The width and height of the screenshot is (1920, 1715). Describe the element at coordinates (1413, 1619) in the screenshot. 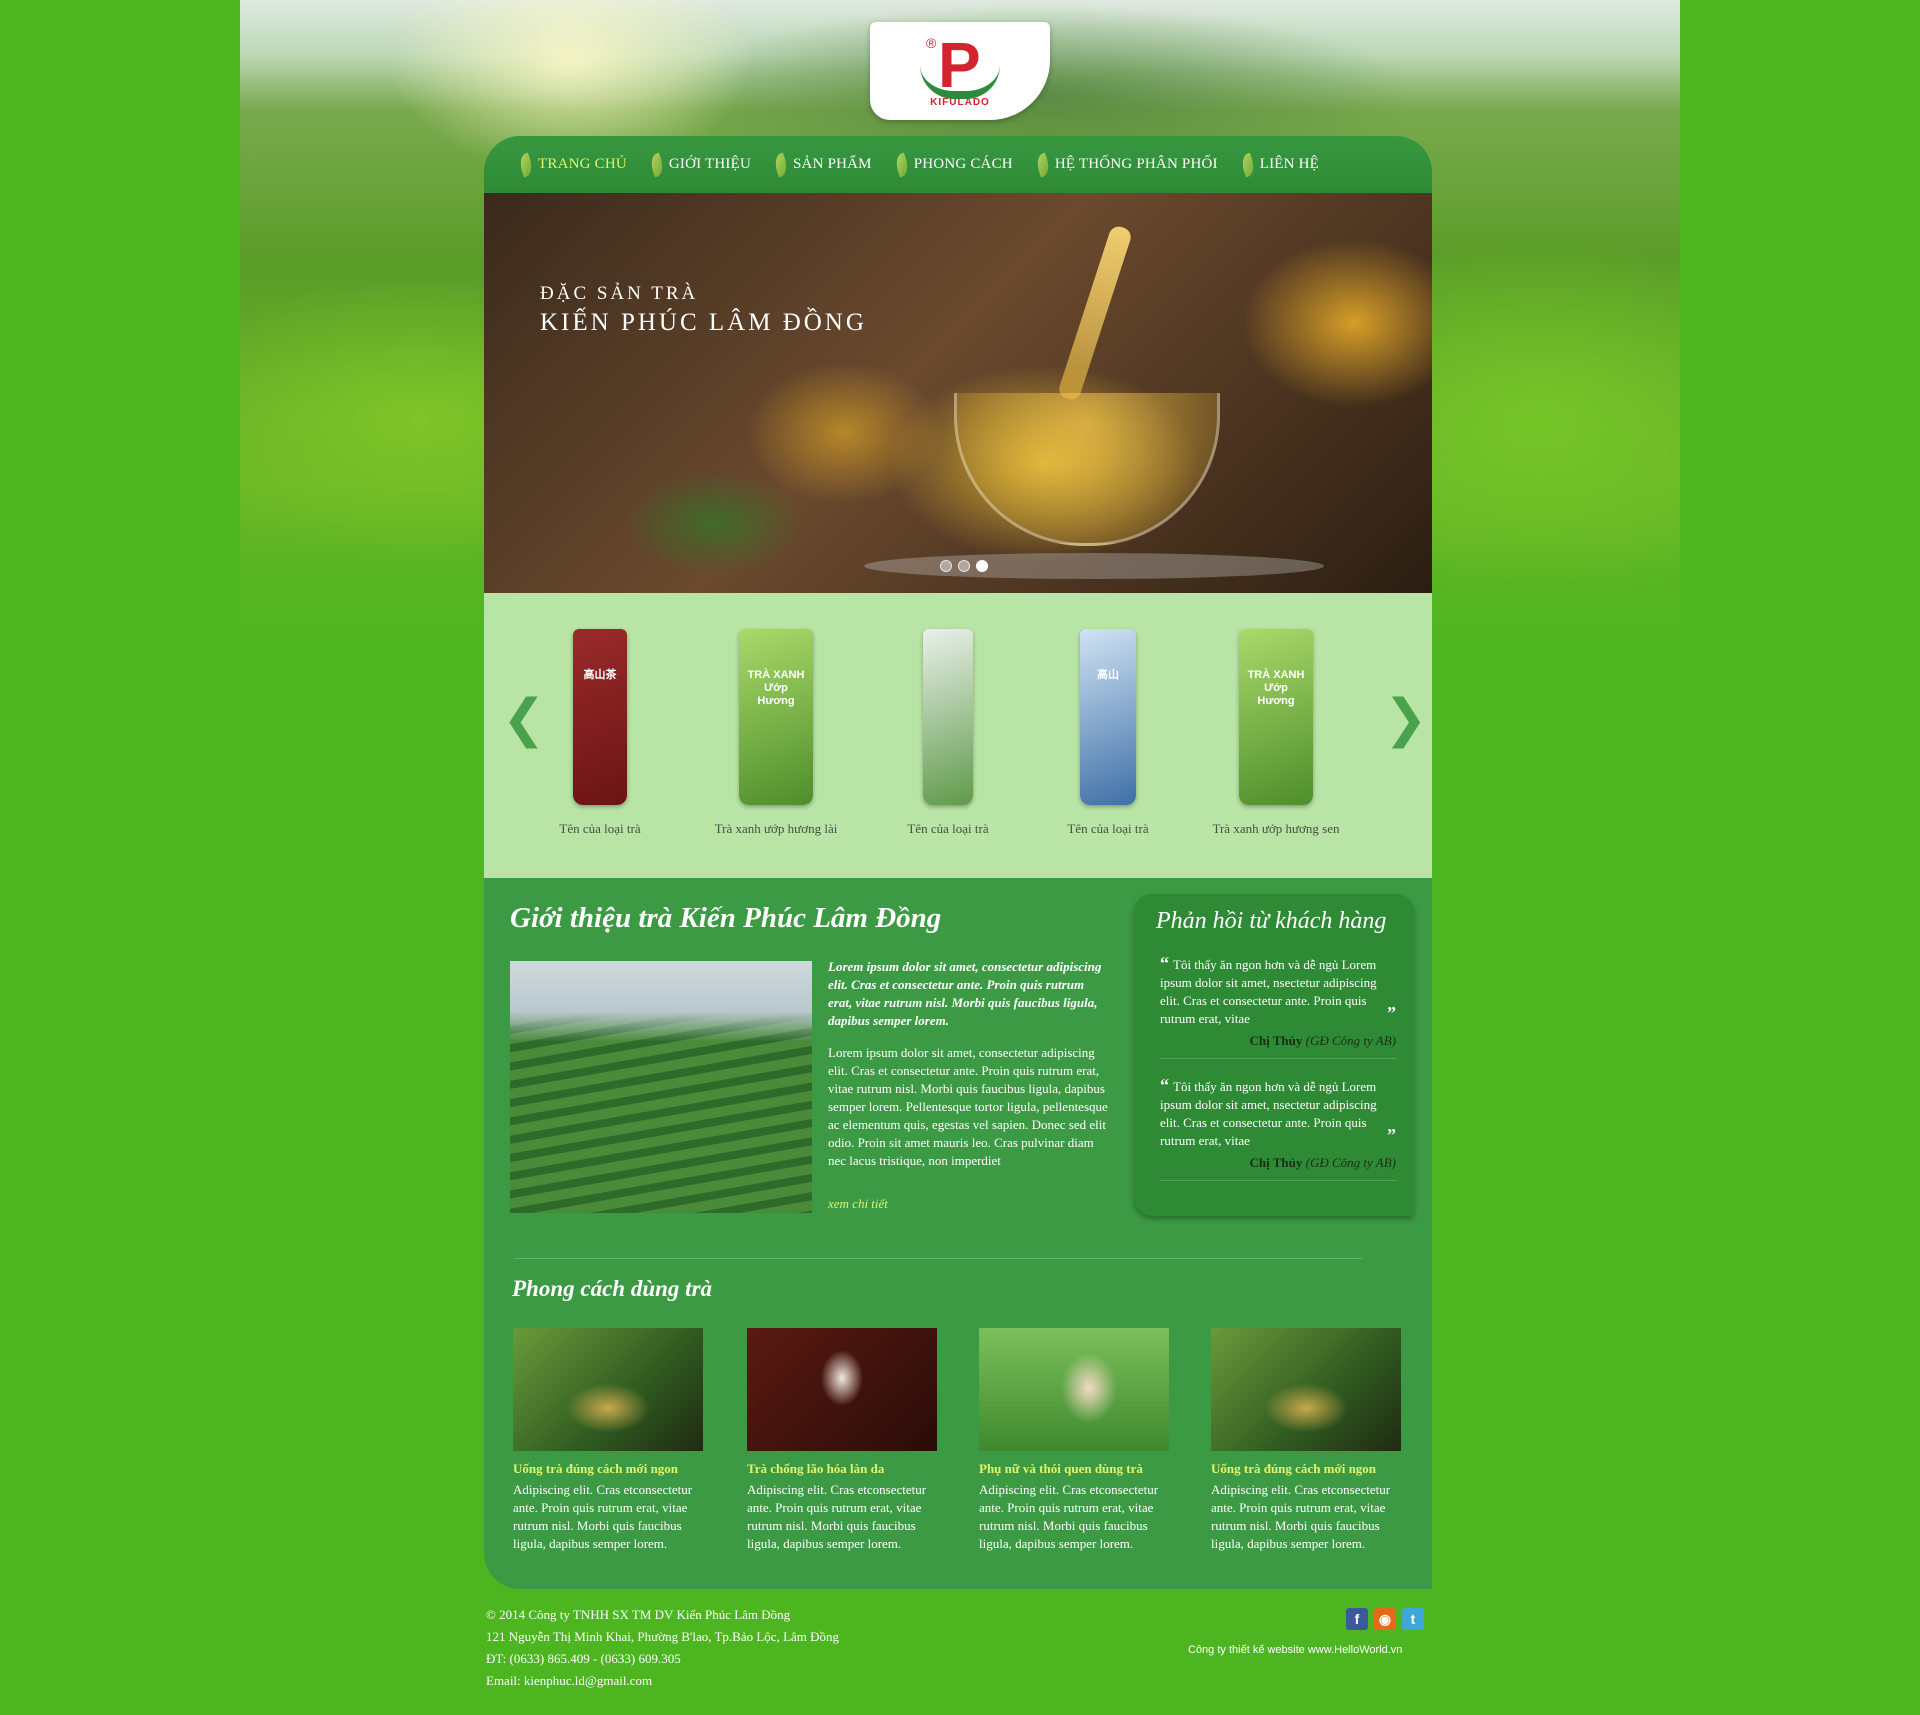

I see `twitter-icon: t` at that location.